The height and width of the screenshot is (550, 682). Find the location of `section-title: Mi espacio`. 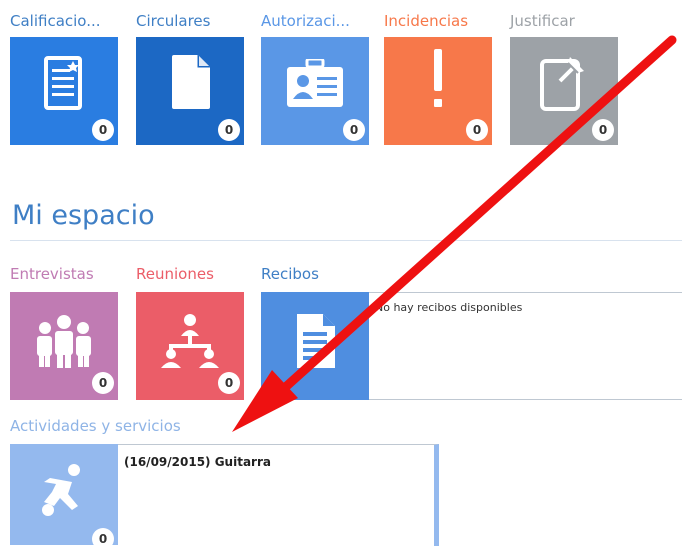

section-title: Mi espacio is located at coordinates (83, 215).